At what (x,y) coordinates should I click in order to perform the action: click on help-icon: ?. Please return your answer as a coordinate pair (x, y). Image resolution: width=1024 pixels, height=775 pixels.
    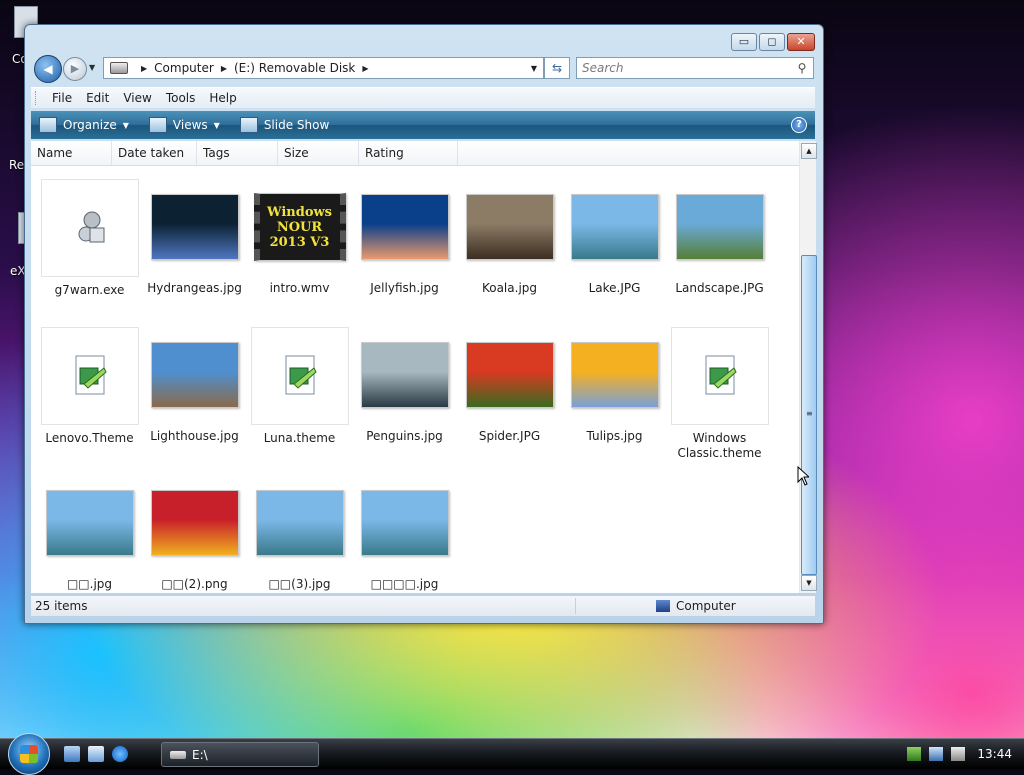
    Looking at the image, I should click on (799, 125).